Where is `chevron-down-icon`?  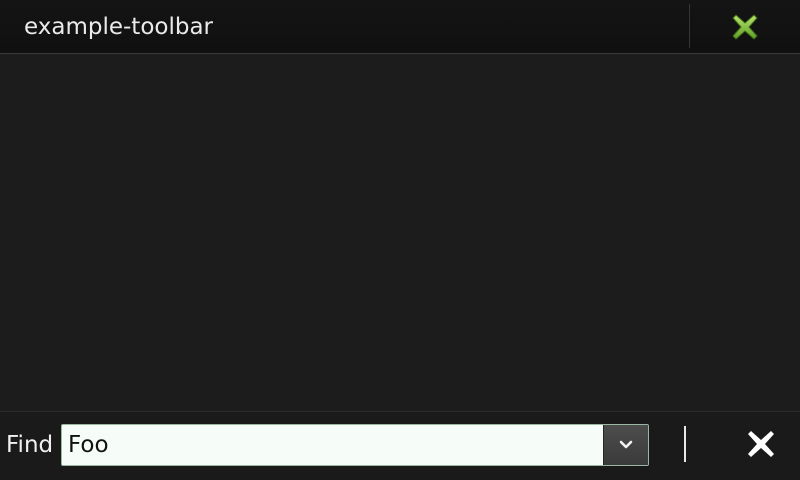
chevron-down-icon is located at coordinates (626, 444).